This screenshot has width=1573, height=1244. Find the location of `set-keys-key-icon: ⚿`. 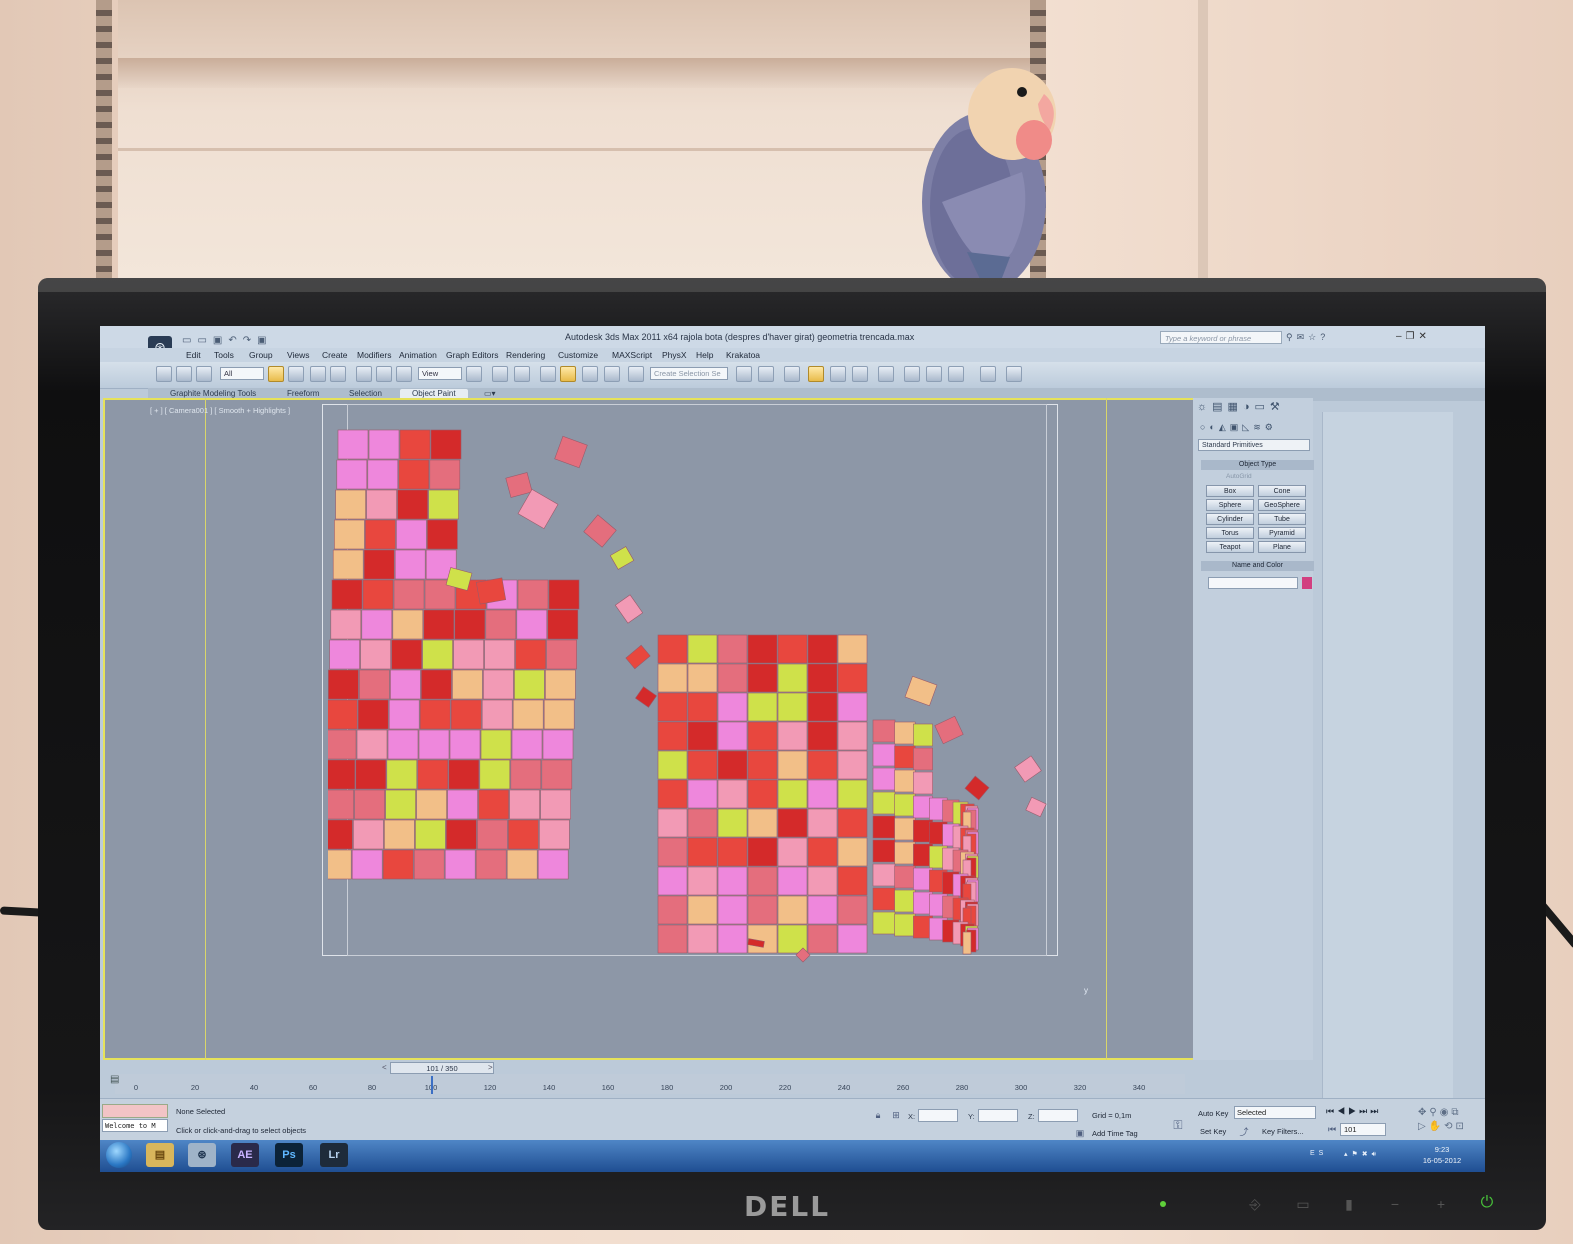

set-keys-key-icon: ⚿ is located at coordinates (1178, 1125).